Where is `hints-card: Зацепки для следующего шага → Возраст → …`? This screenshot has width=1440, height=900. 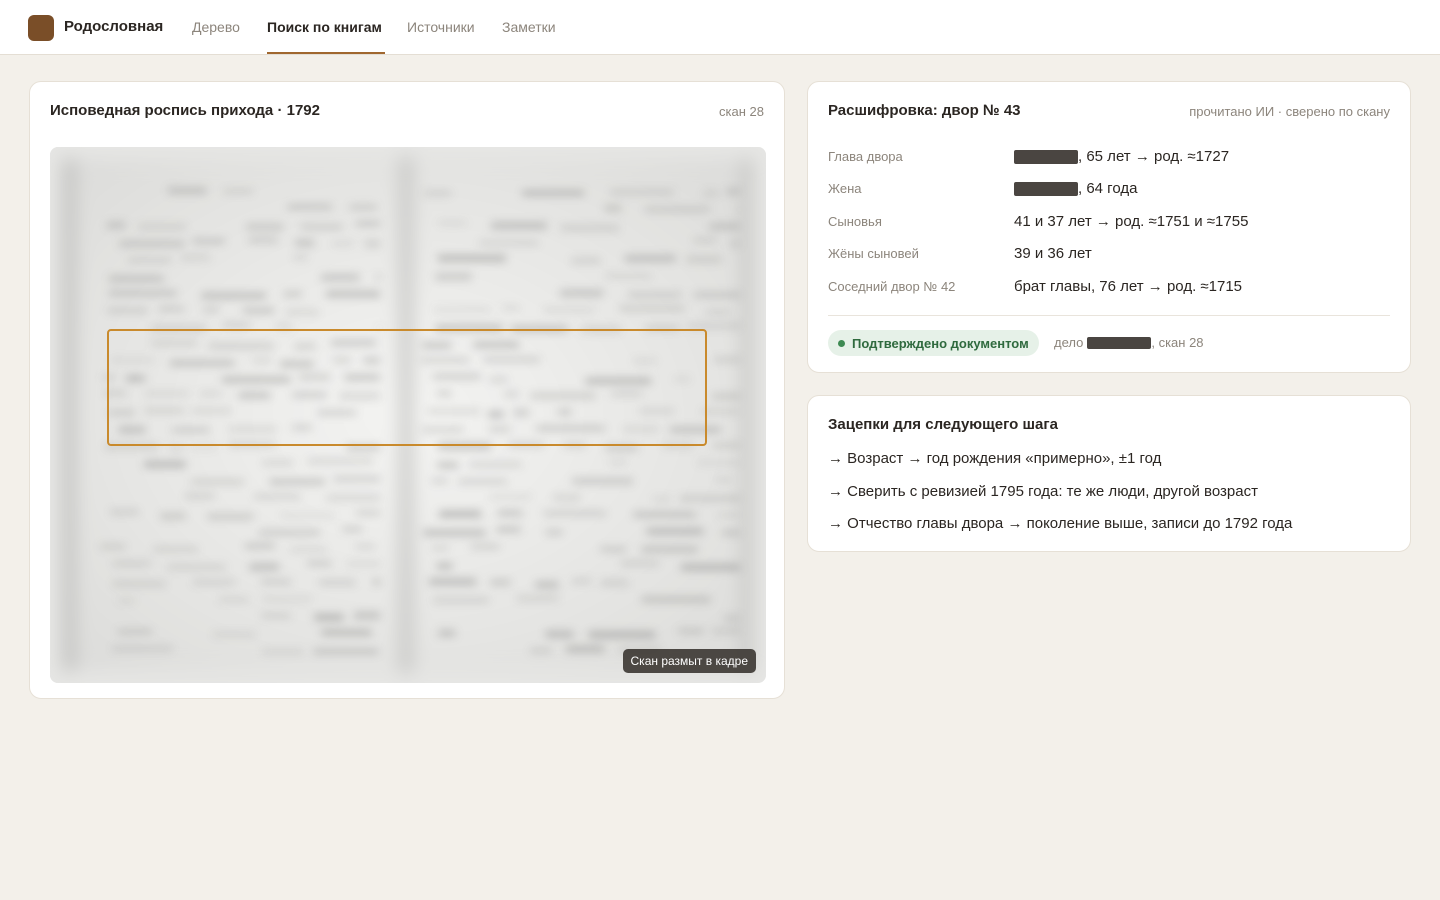
hints-card: Зацепки для следующего шага → Возраст → … is located at coordinates (1109, 473).